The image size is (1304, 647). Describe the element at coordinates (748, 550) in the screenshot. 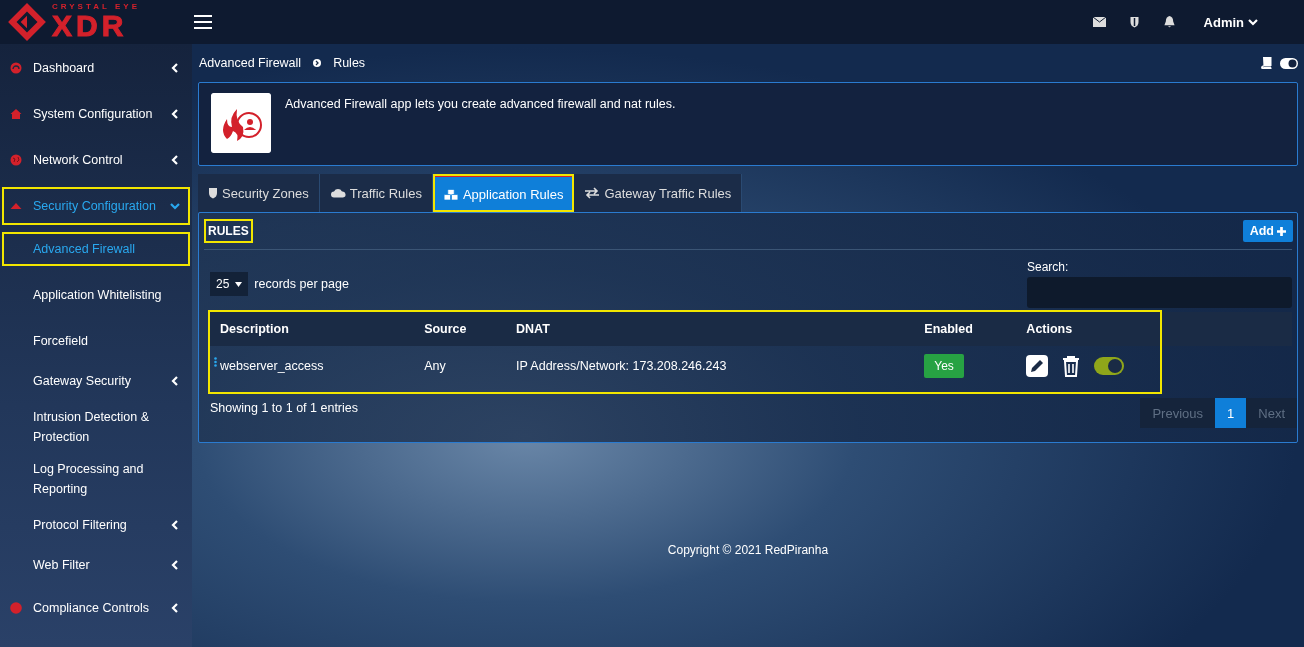

I see `copyright-text: Copyright © 2021 RedPiranha` at that location.